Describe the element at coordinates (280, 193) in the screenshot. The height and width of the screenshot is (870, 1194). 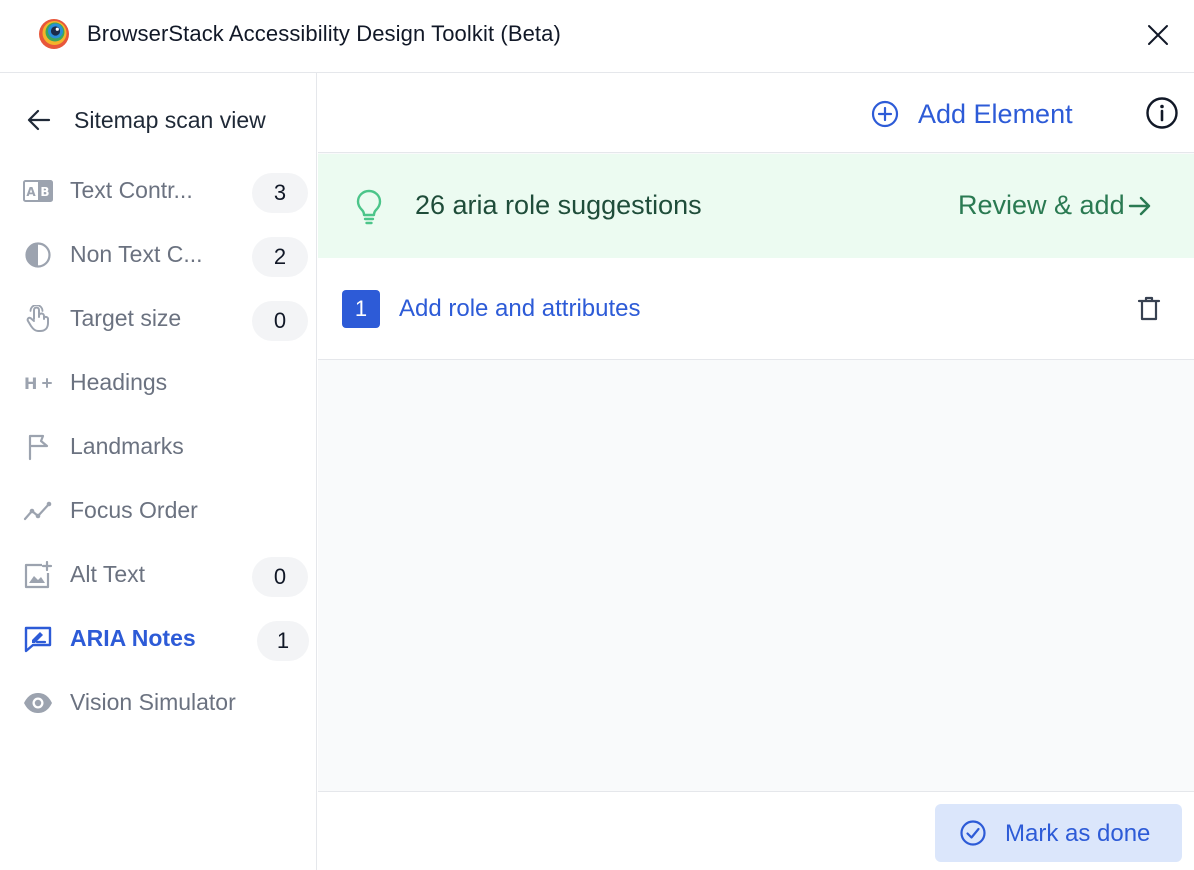
I see `count-badge: 3` at that location.